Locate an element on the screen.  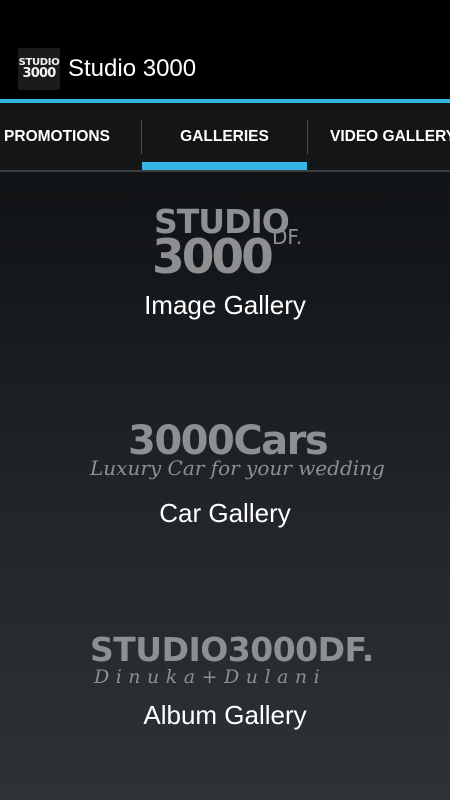
cars-logo-tagline: Luxury Car for your wedding is located at coordinates (237, 468).